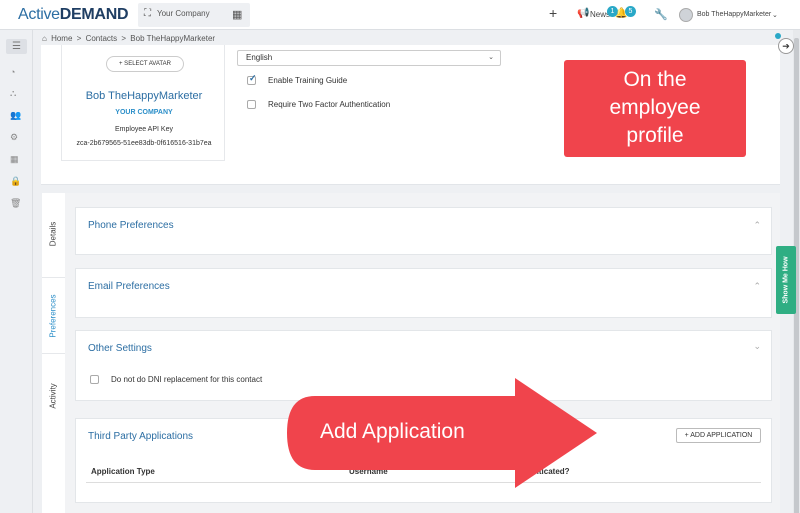  Describe the element at coordinates (655, 135) in the screenshot. I see `callout-line: profile` at that location.